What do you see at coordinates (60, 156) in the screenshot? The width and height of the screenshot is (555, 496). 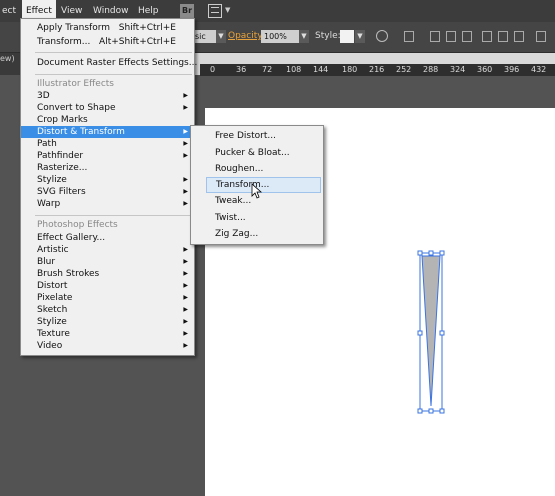 I see `menu-item-label: Pathfinder` at bounding box center [60, 156].